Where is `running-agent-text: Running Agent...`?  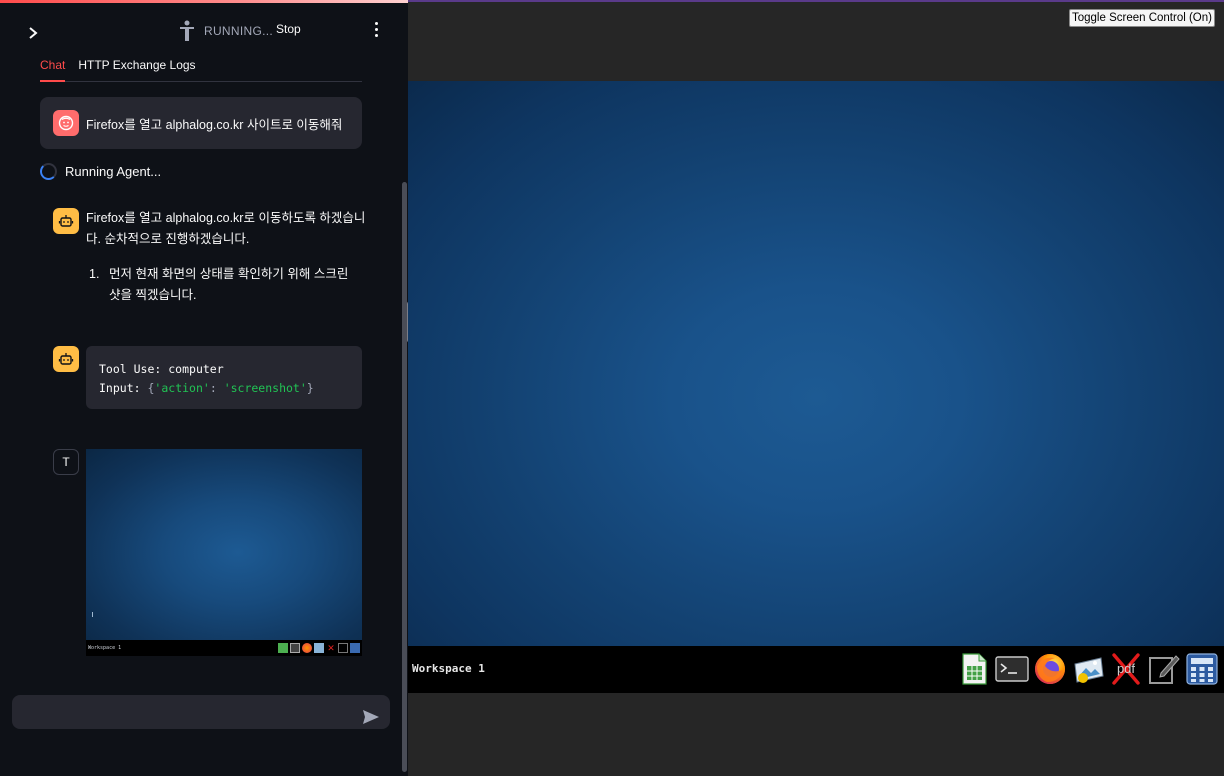
running-agent-text: Running Agent... is located at coordinates (113, 171).